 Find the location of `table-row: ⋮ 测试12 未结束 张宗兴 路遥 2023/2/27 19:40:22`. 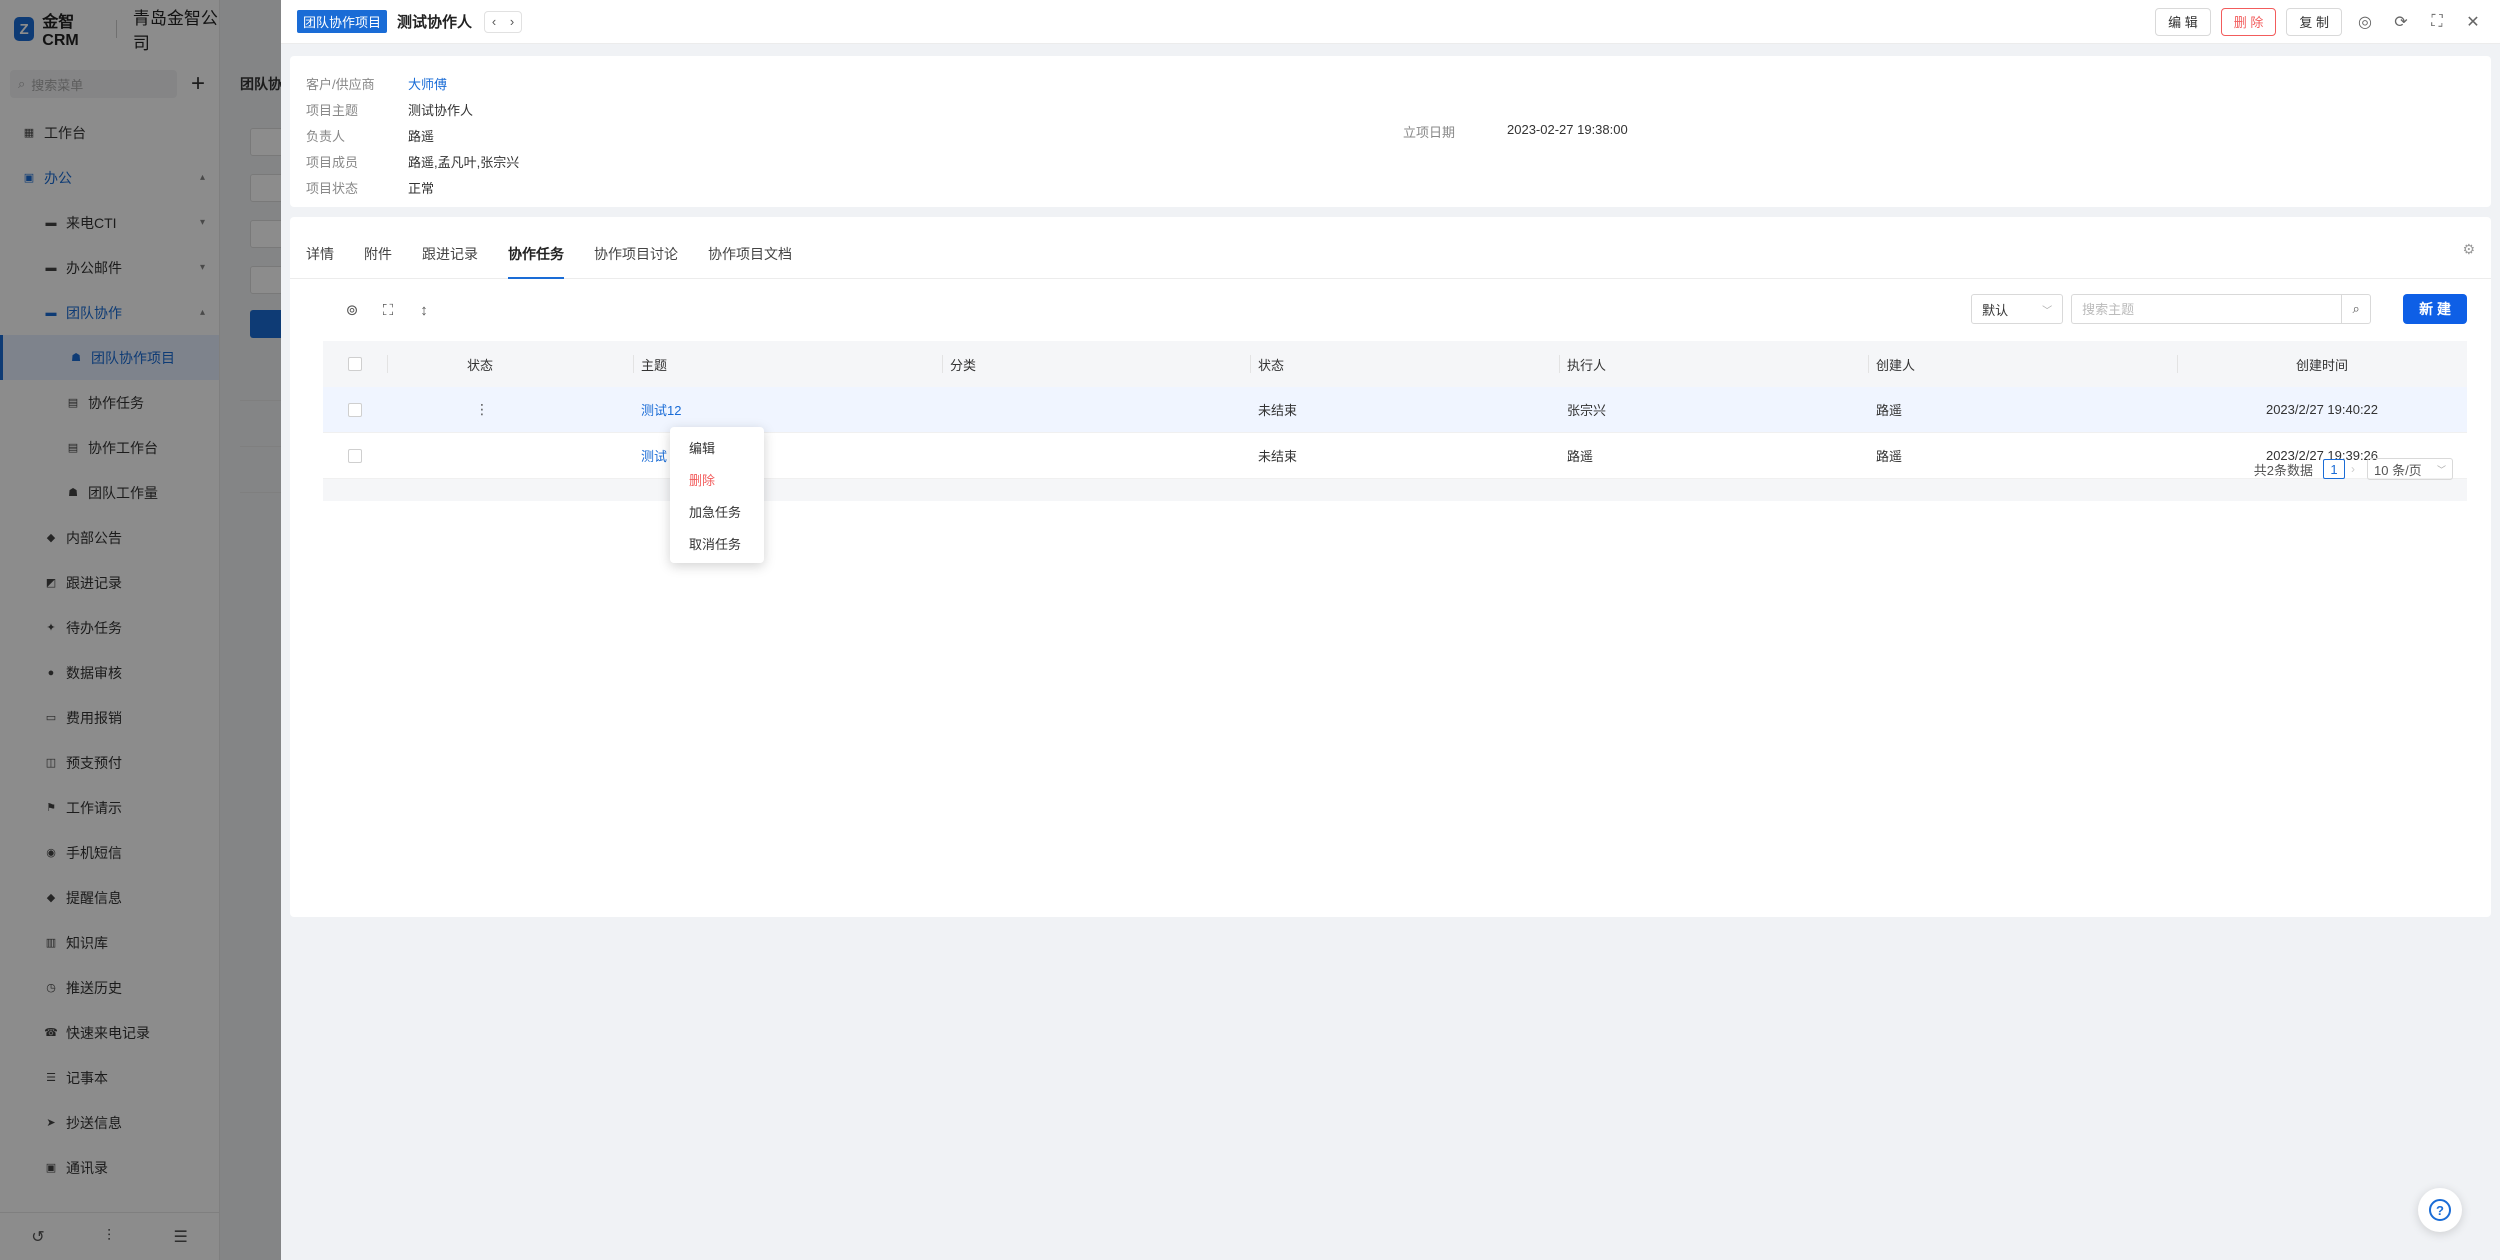

table-row: ⋮ 测试12 未结束 张宗兴 路遥 2023/2/27 19:40:22 is located at coordinates (1395, 410).